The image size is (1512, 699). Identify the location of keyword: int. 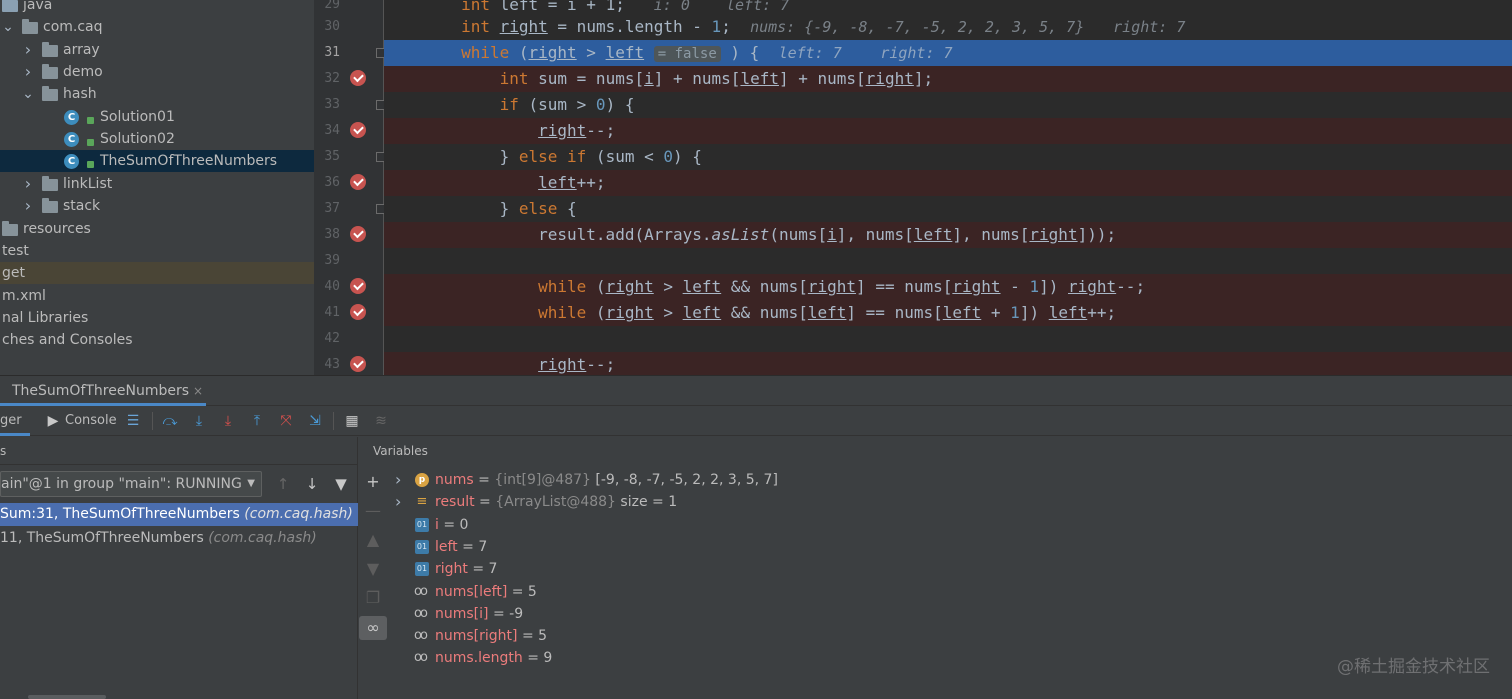
(475, 26).